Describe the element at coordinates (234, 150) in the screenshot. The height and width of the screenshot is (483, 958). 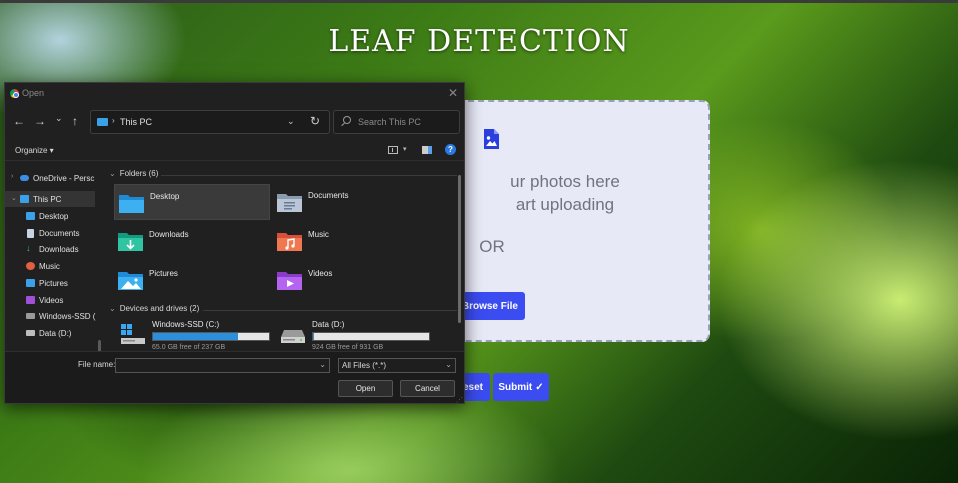
I see `command-bar: Organize ▾ ▾ ?` at that location.